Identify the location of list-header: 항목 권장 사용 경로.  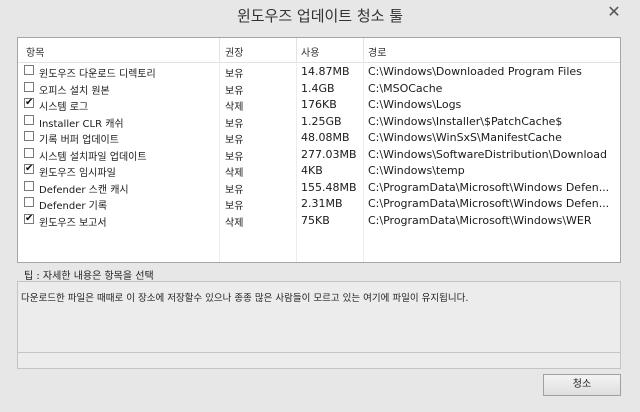
(319, 50).